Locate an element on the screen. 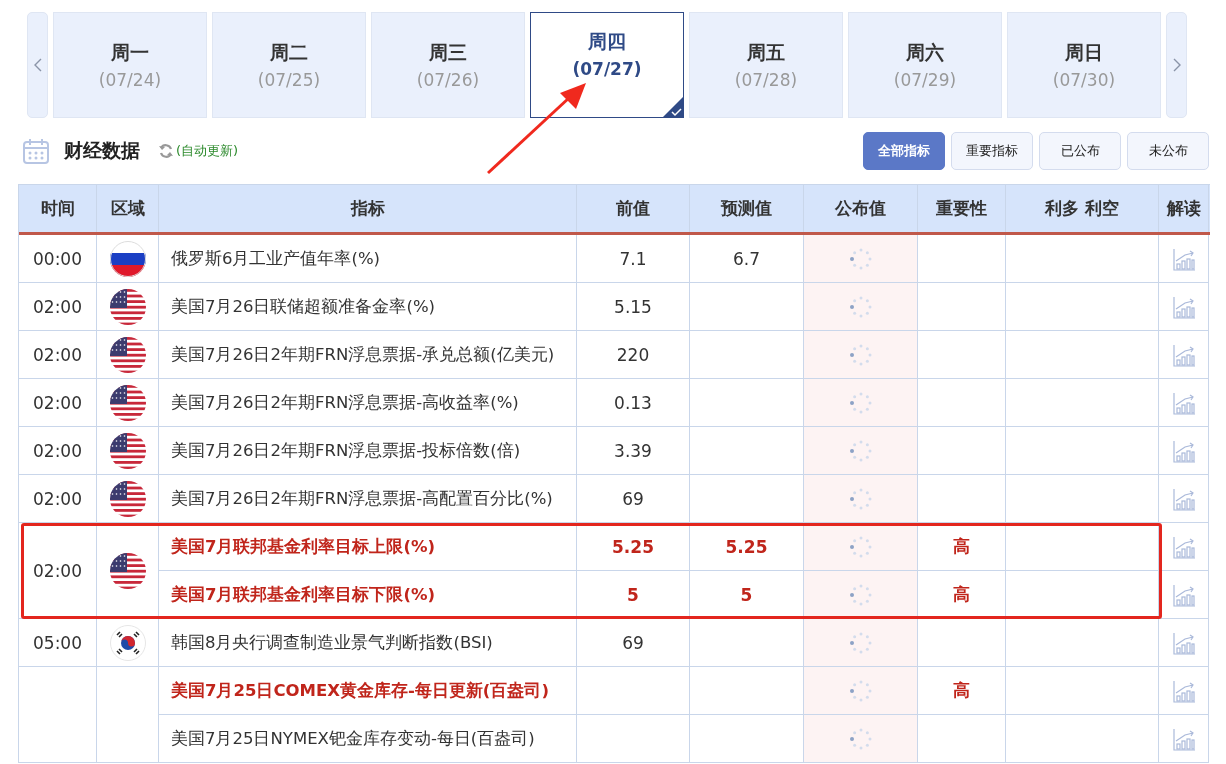 The image size is (1226, 764). chevron-left-icon is located at coordinates (37, 65).